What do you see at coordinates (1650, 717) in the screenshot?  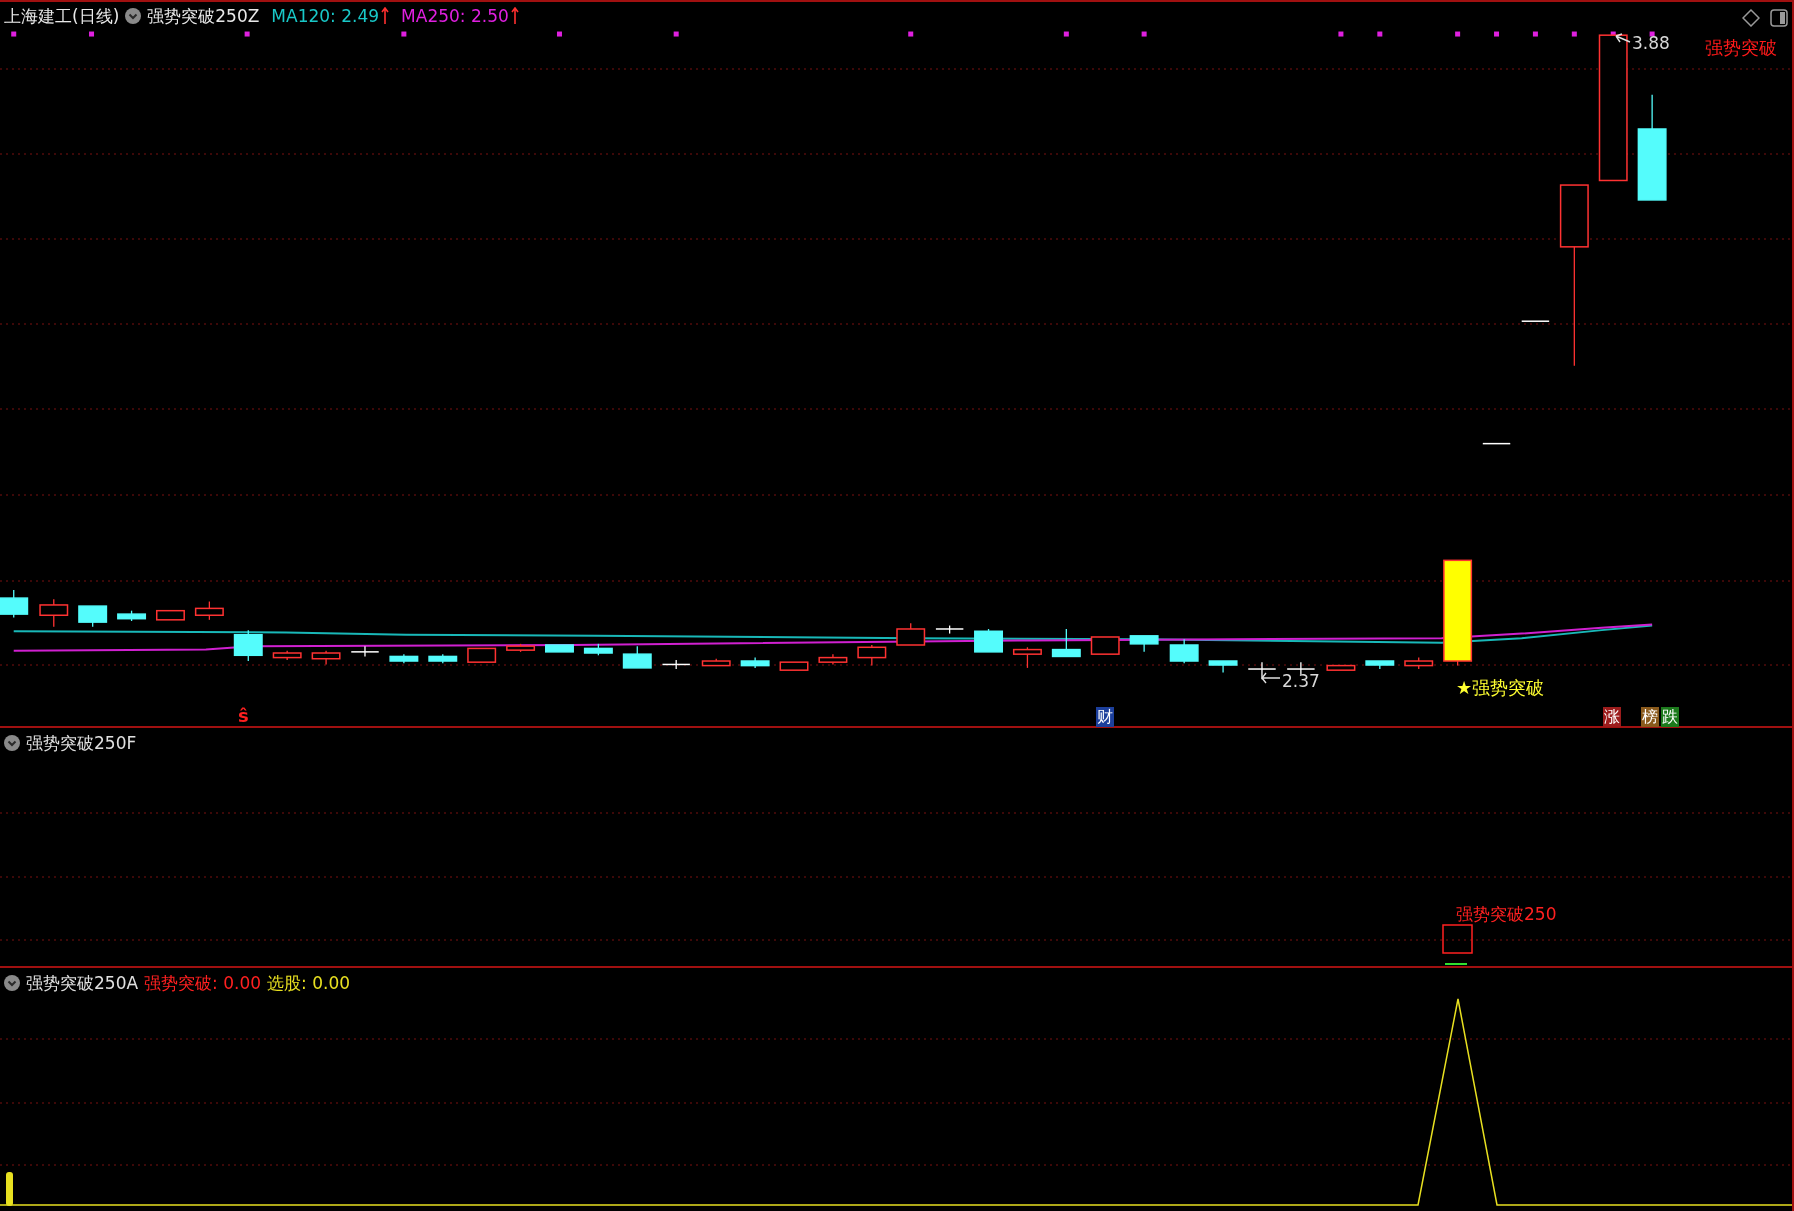 I see `marker-badge: 榜` at bounding box center [1650, 717].